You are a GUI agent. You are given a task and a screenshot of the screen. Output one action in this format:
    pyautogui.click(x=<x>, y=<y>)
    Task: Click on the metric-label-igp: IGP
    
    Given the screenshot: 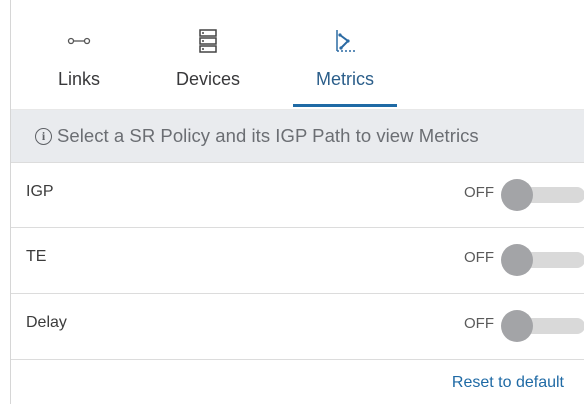 What is the action you would take?
    pyautogui.click(x=40, y=191)
    